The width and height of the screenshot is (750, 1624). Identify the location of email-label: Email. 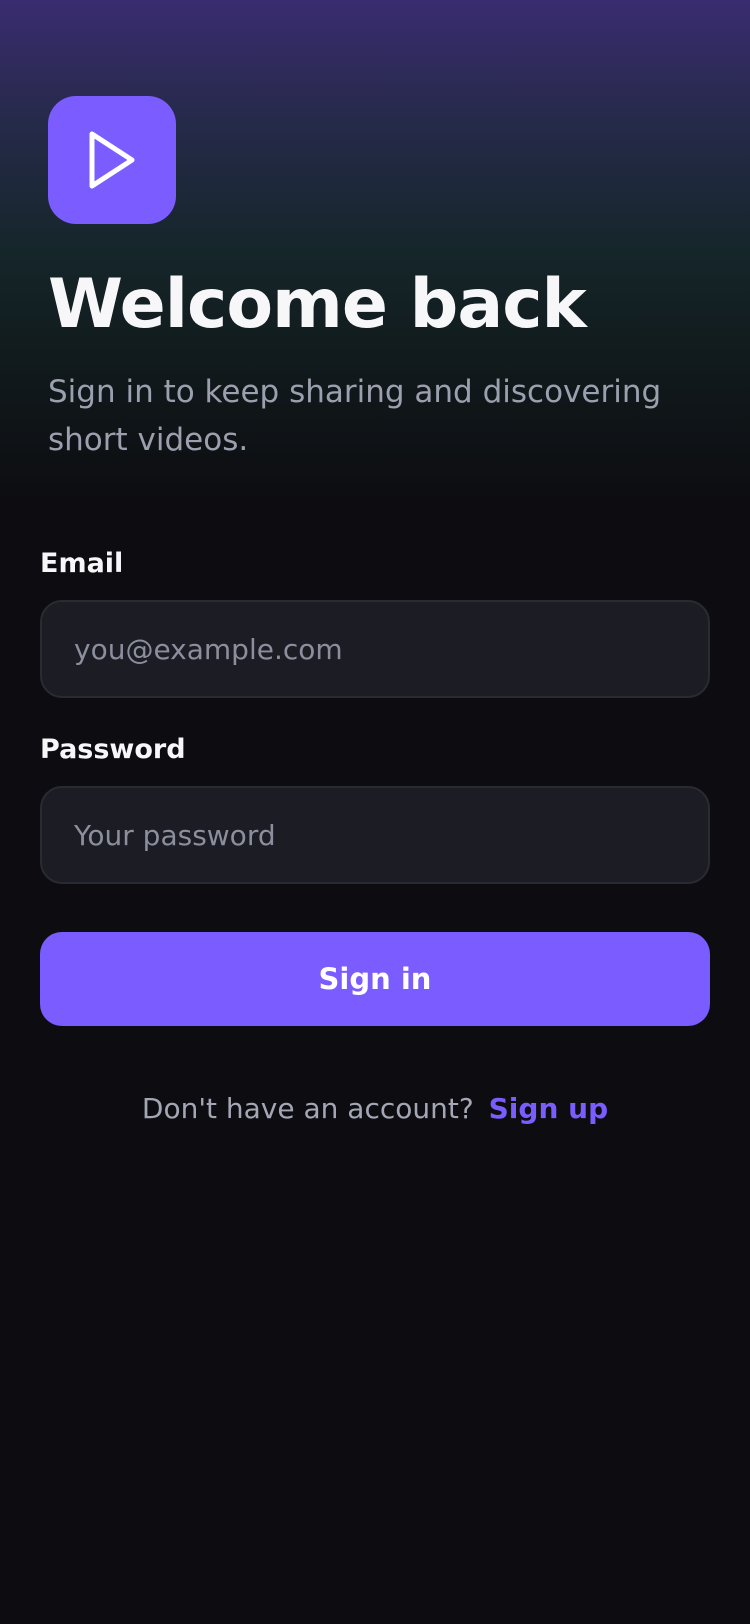
(82, 563).